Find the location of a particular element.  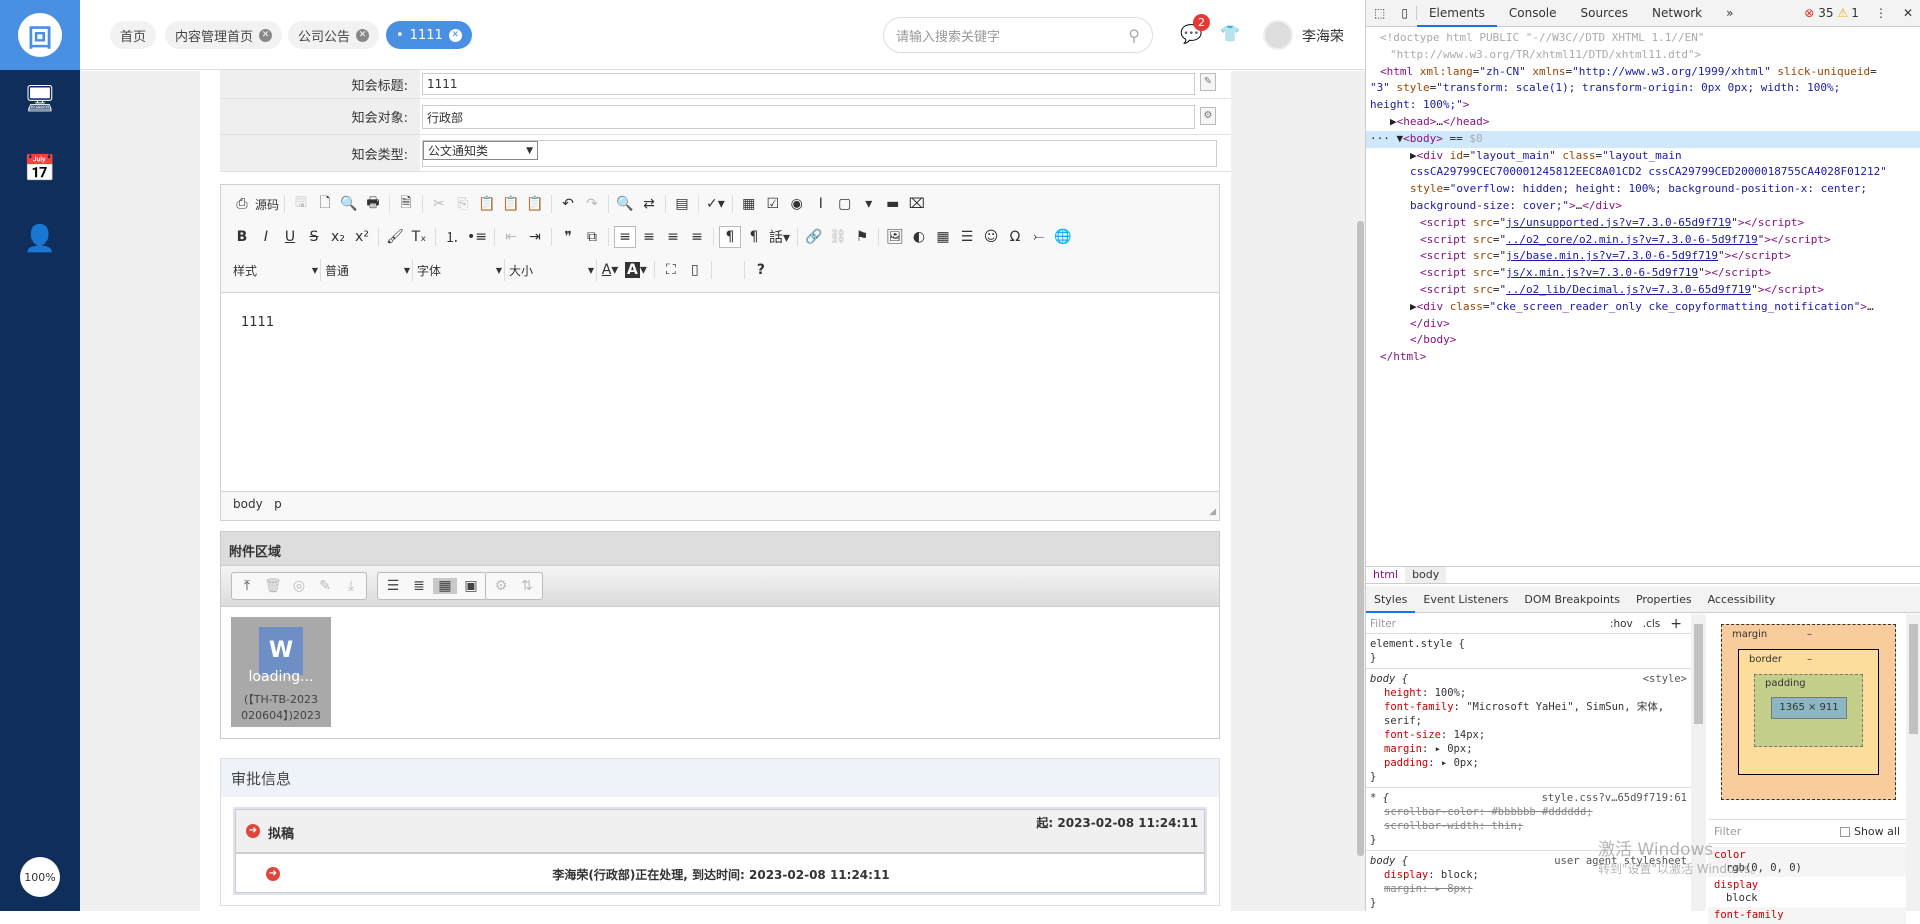

shirt-icon: 👕 is located at coordinates (1230, 33).